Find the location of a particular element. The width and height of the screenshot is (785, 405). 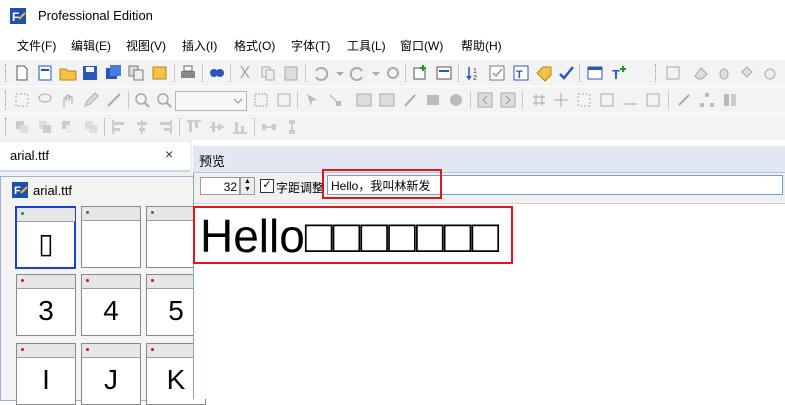

preview-window-icon is located at coordinates (595, 73).